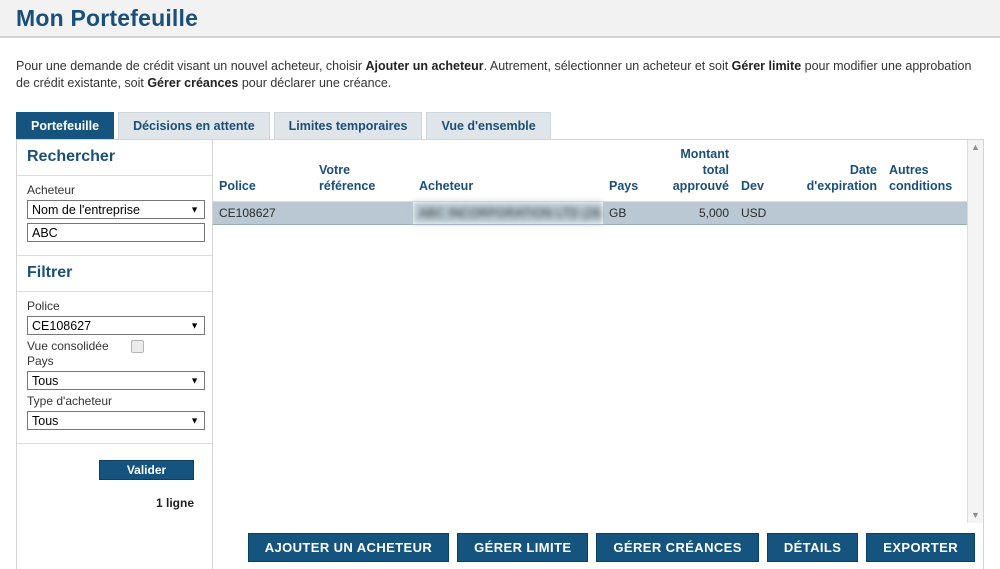 Image resolution: width=1000 pixels, height=569 pixels. Describe the element at coordinates (315, 83) in the screenshot. I see `intro-text-4: pour déclarer une créance.` at that location.